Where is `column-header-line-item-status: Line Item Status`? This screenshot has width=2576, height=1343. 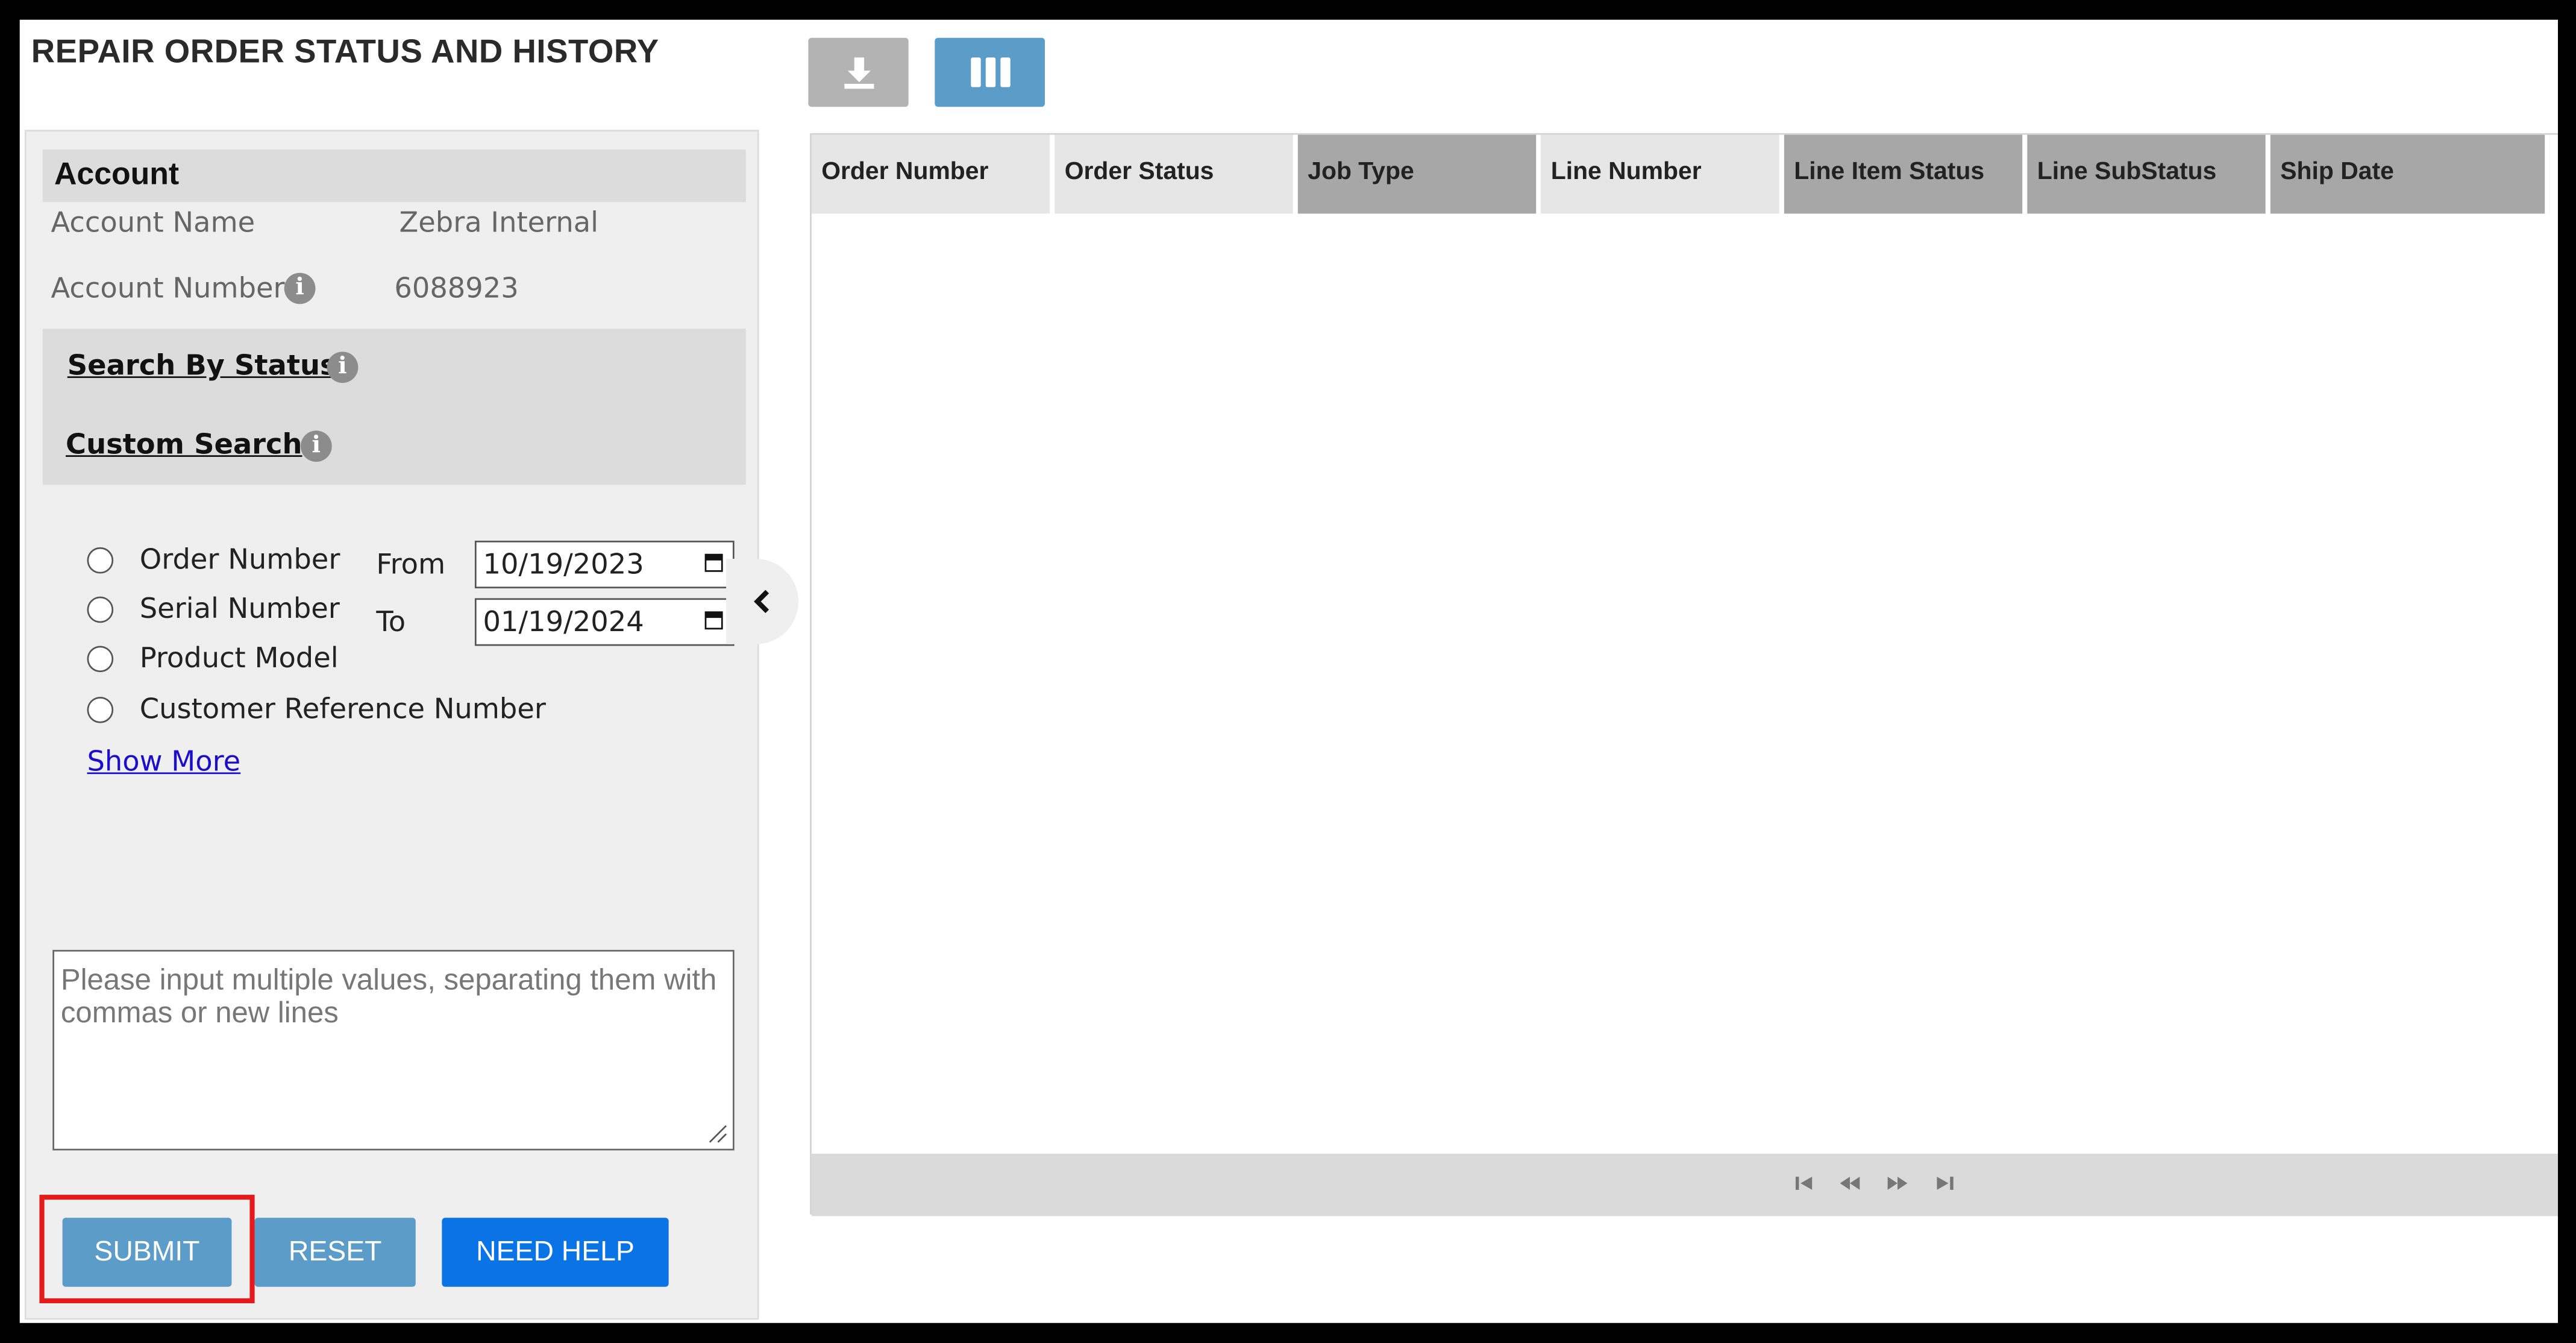 column-header-line-item-status: Line Item Status is located at coordinates (1906, 174).